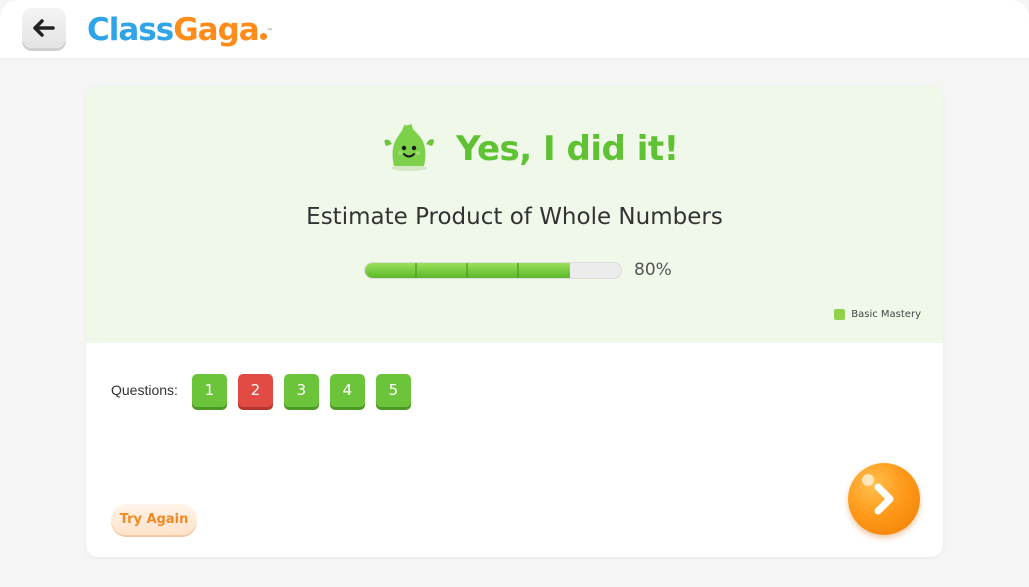 Image resolution: width=1029 pixels, height=587 pixels. Describe the element at coordinates (255, 390) in the screenshot. I see `question-2-button: 2` at that location.